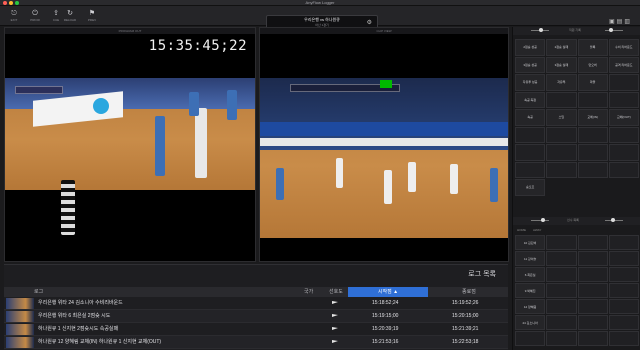 The image size is (640, 350). Describe the element at coordinates (469, 292) in the screenshot. I see `column-end: 종료점` at that location.